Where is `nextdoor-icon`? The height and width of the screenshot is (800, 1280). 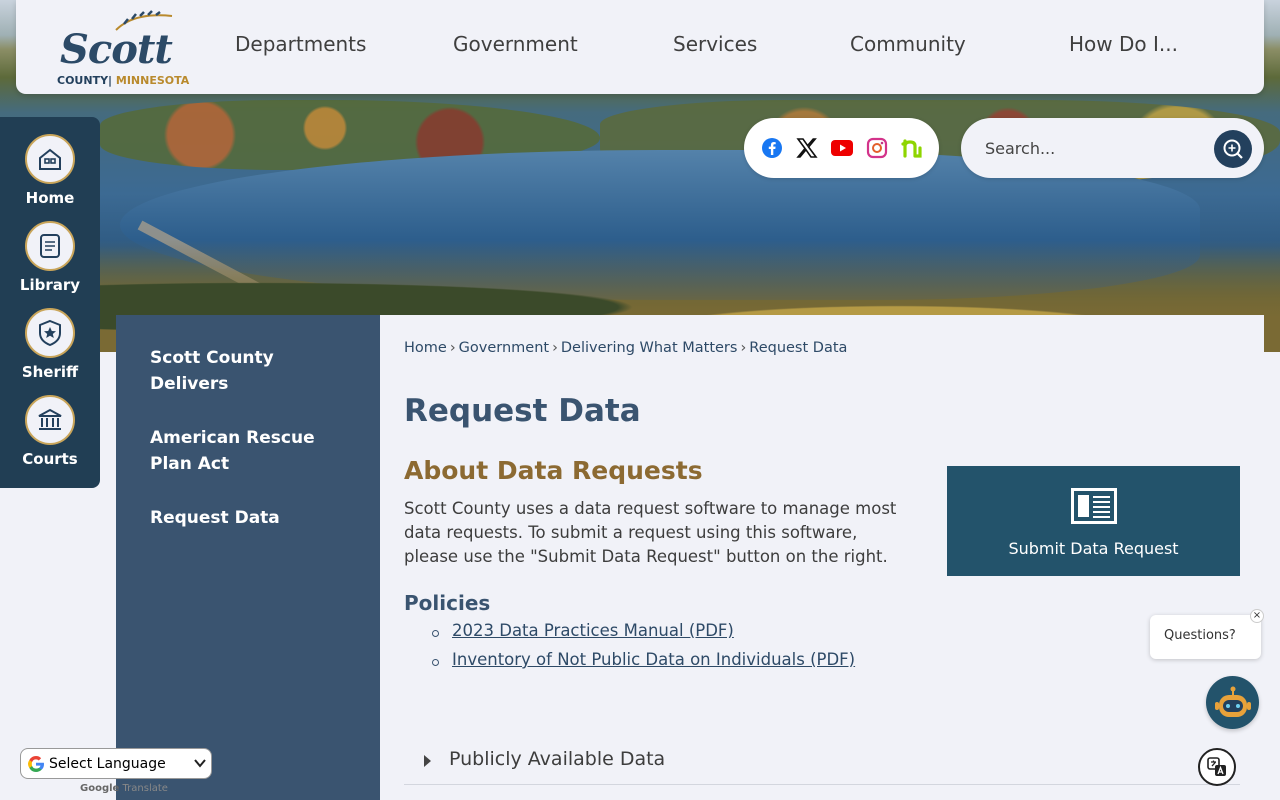 nextdoor-icon is located at coordinates (911, 148).